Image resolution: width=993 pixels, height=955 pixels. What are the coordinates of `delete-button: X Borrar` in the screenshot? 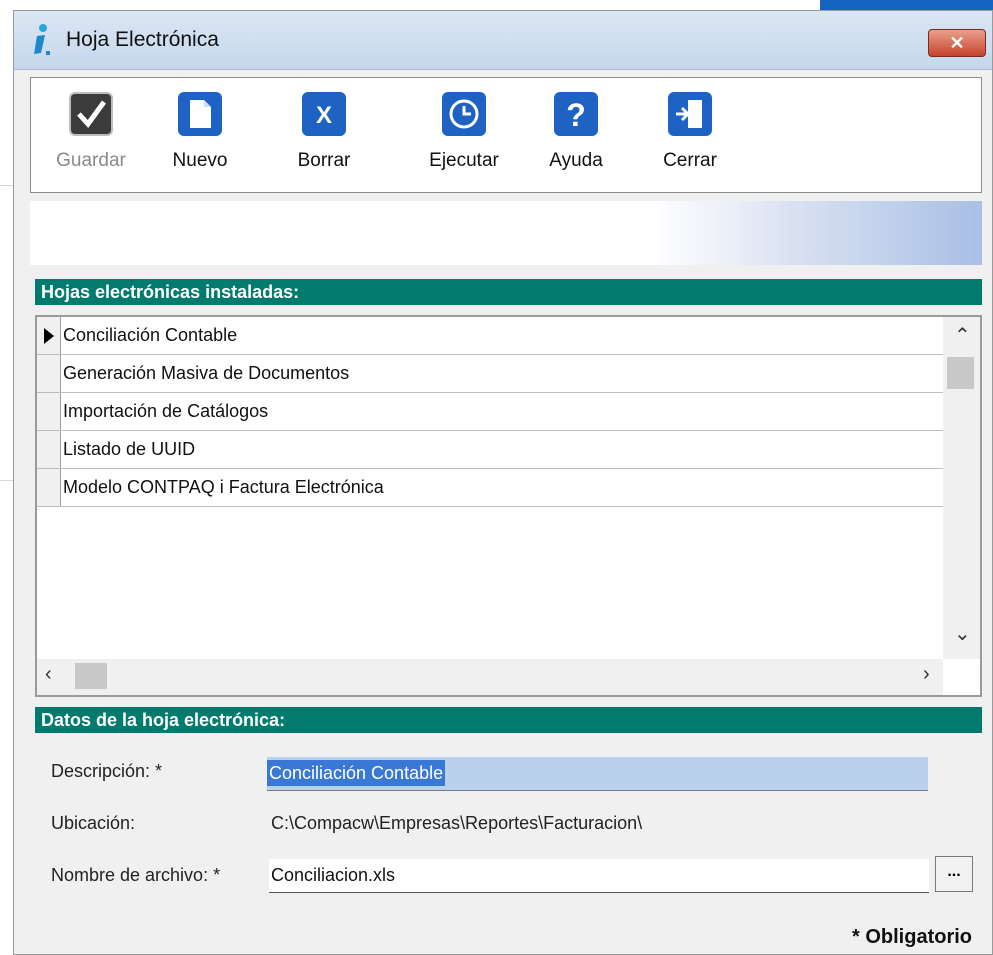 It's located at (324, 132).